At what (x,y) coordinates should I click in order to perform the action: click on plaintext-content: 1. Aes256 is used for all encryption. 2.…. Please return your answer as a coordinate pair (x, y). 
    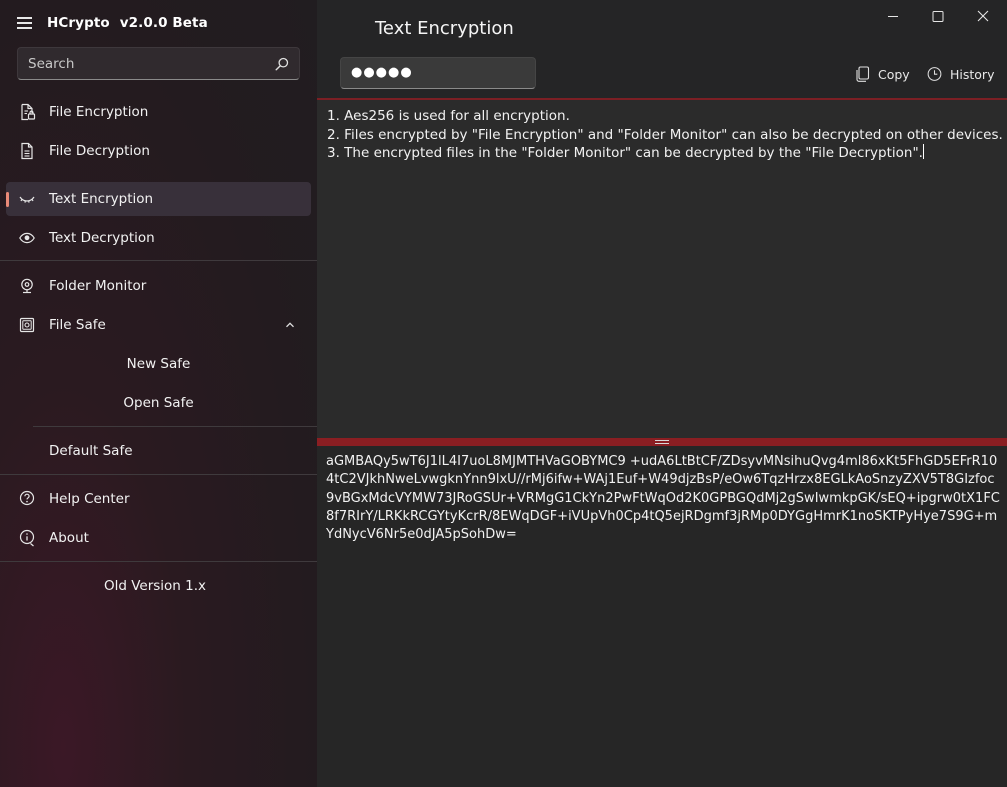
    Looking at the image, I should click on (665, 135).